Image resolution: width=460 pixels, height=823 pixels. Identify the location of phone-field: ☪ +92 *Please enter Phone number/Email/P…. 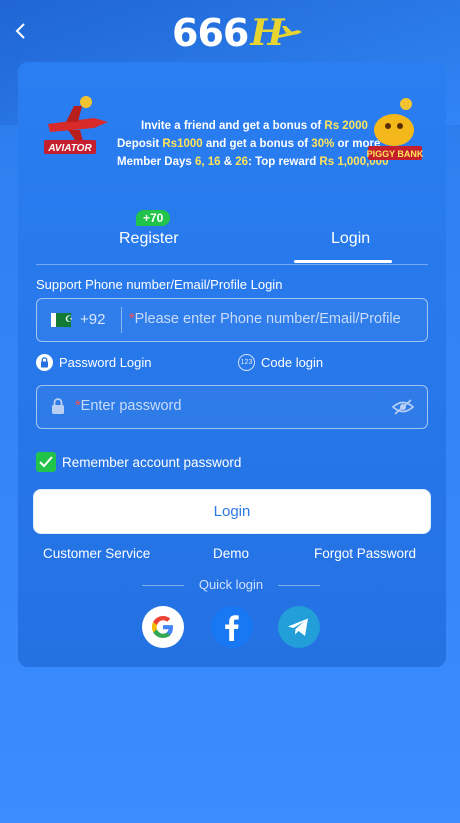
(232, 320).